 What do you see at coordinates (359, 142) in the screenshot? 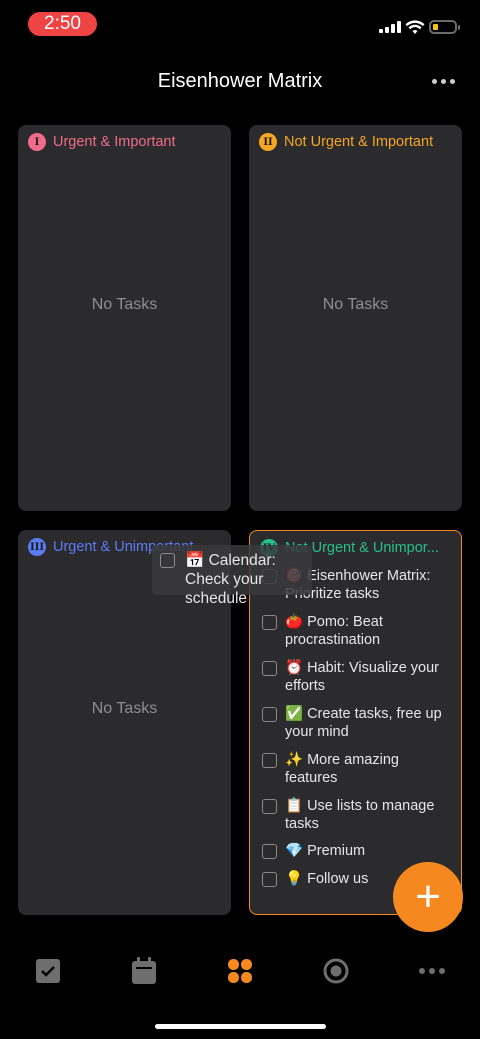
I see `quadrant-title: Not Urgent & Important` at bounding box center [359, 142].